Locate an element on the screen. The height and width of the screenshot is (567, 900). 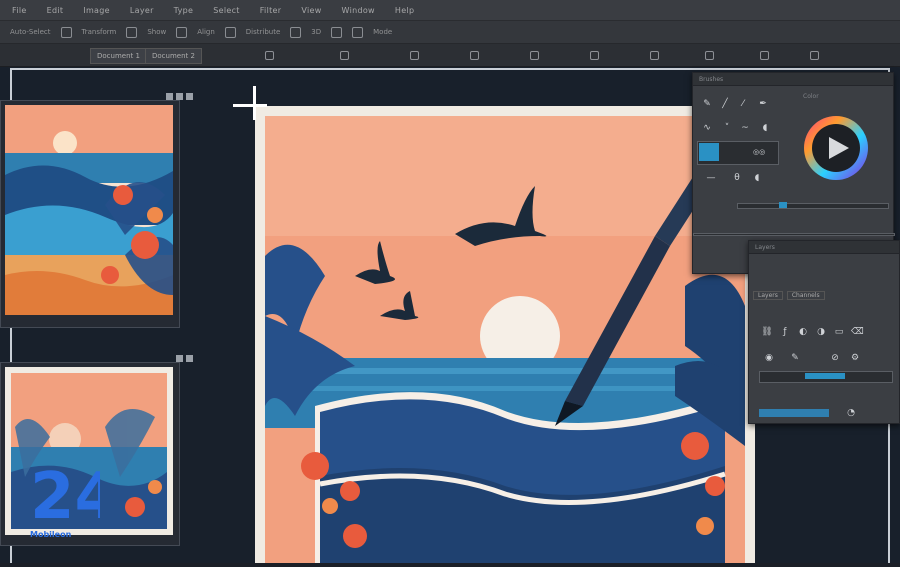
tab-layers: Layers is located at coordinates (768, 295).